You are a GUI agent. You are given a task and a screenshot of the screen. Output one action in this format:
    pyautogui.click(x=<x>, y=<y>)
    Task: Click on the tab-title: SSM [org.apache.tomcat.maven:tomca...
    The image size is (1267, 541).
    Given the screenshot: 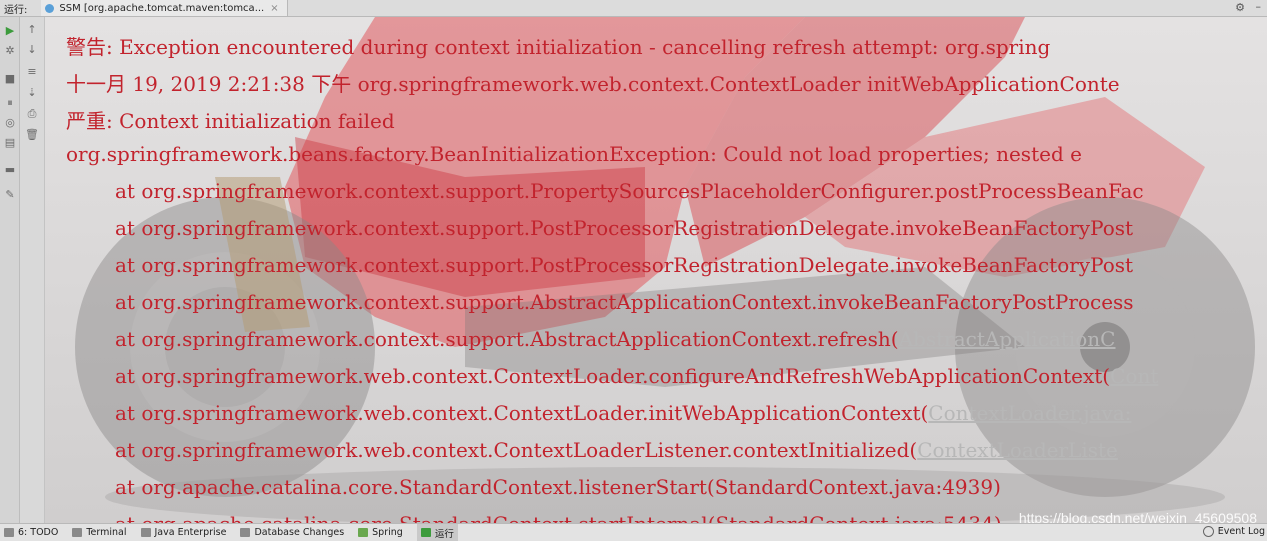 What is the action you would take?
    pyautogui.click(x=162, y=8)
    